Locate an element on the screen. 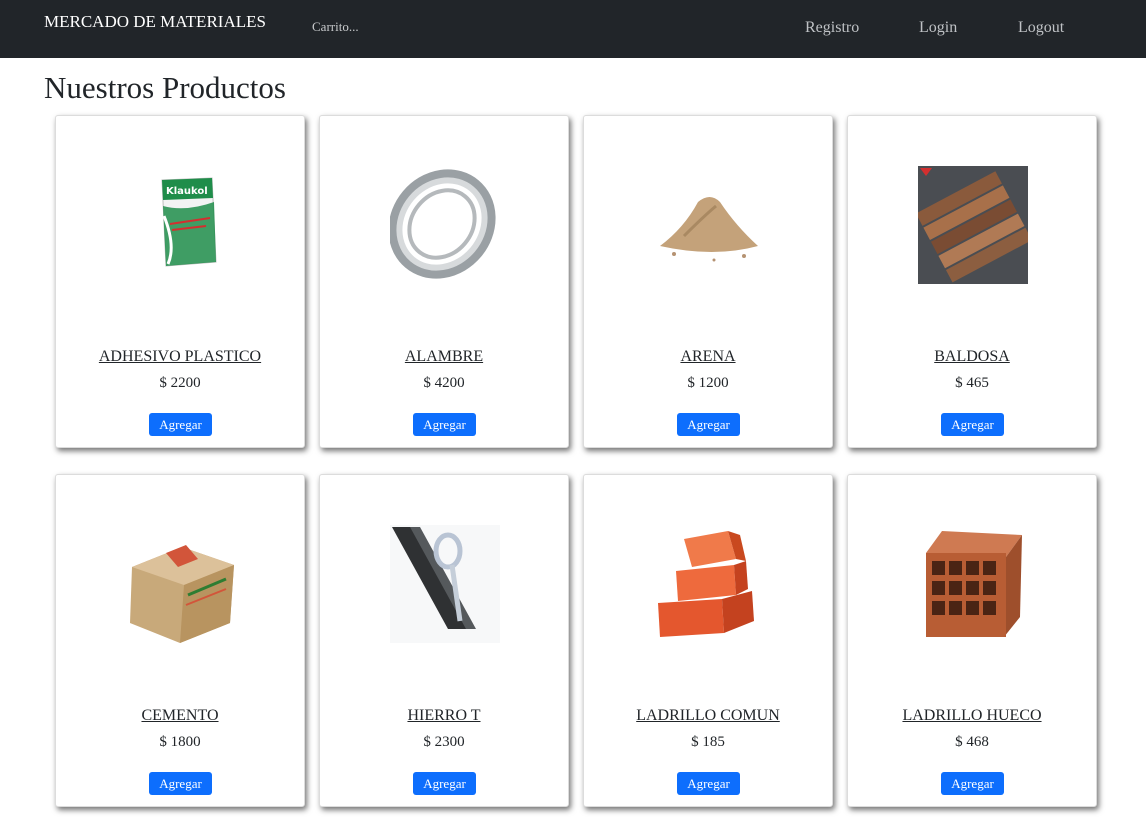  product-card: LADRILLO HUECO $ 468 Agregar is located at coordinates (972, 640).